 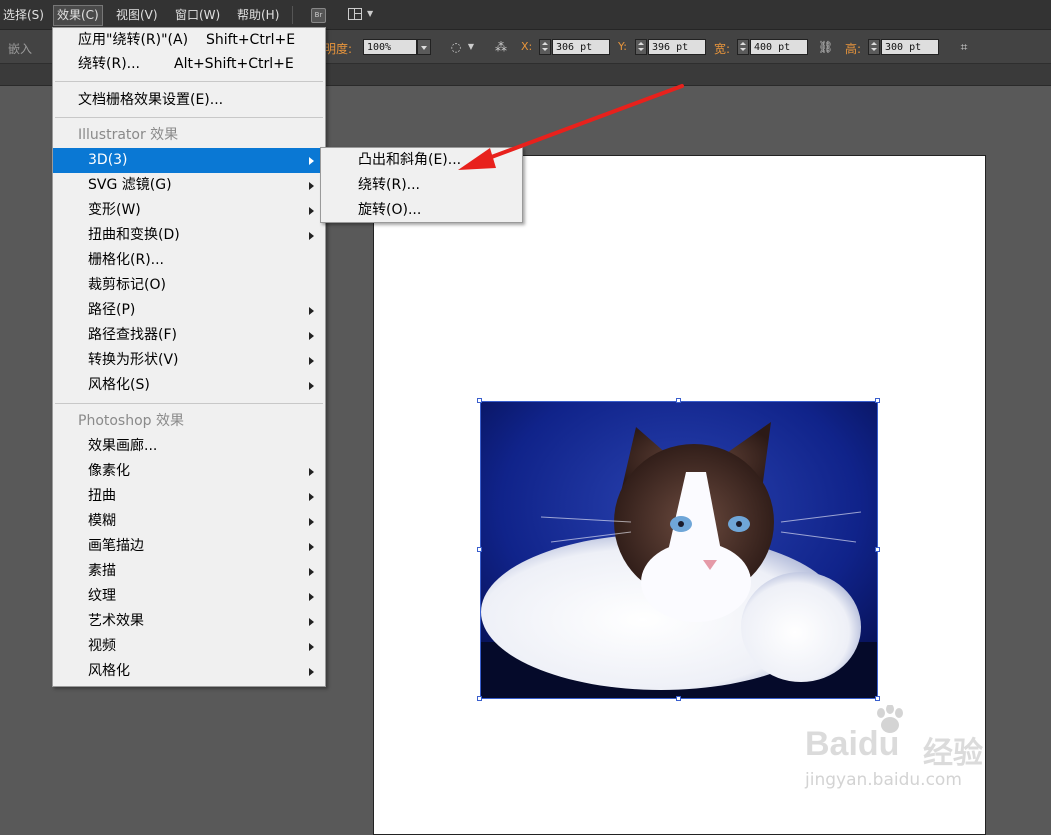 What do you see at coordinates (23, 15) in the screenshot?
I see `menu-select: 选择(S)` at bounding box center [23, 15].